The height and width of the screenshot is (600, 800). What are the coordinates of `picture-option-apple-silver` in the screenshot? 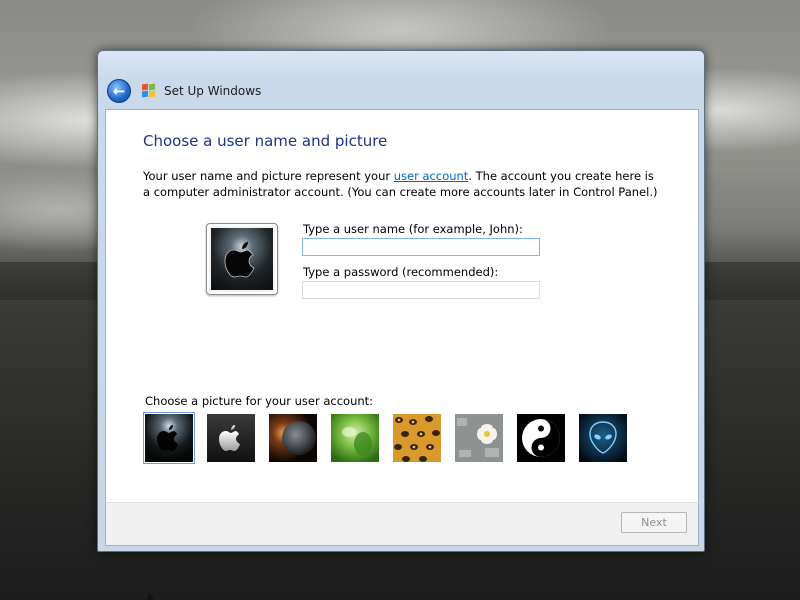 It's located at (231, 438).